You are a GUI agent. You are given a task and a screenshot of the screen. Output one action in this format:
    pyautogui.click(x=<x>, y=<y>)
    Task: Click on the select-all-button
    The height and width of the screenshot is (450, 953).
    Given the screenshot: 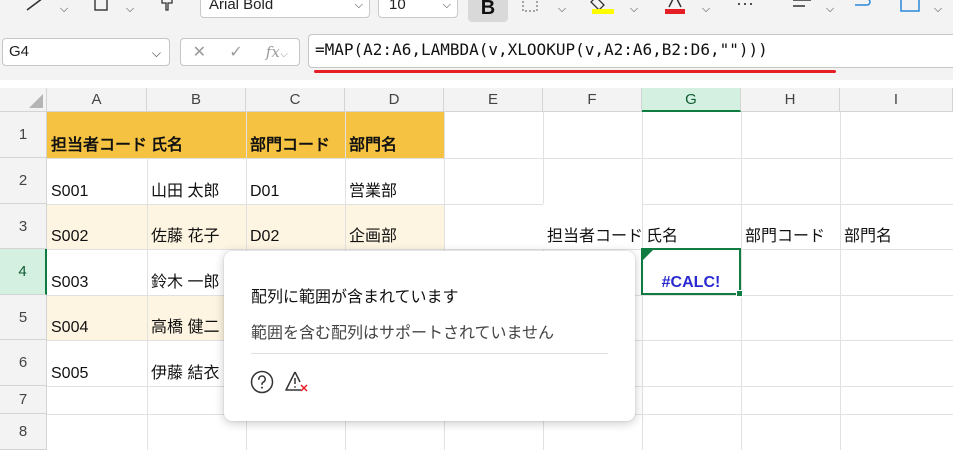 What is the action you would take?
    pyautogui.click(x=23, y=100)
    